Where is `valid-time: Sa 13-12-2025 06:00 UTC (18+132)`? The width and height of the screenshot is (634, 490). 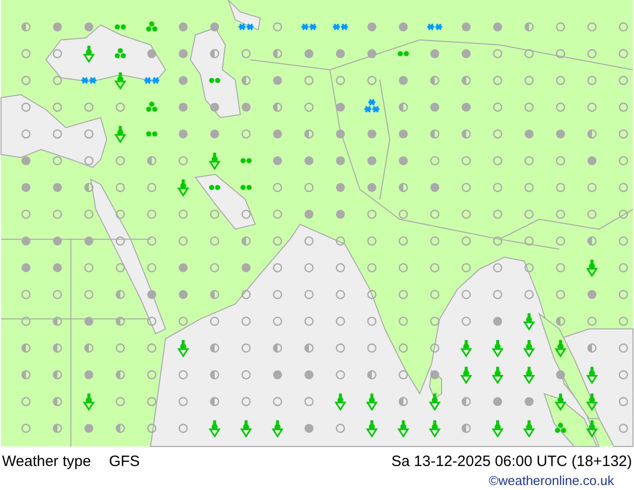
valid-time: Sa 13-12-2025 06:00 UTC (18+132) is located at coordinates (511, 462).